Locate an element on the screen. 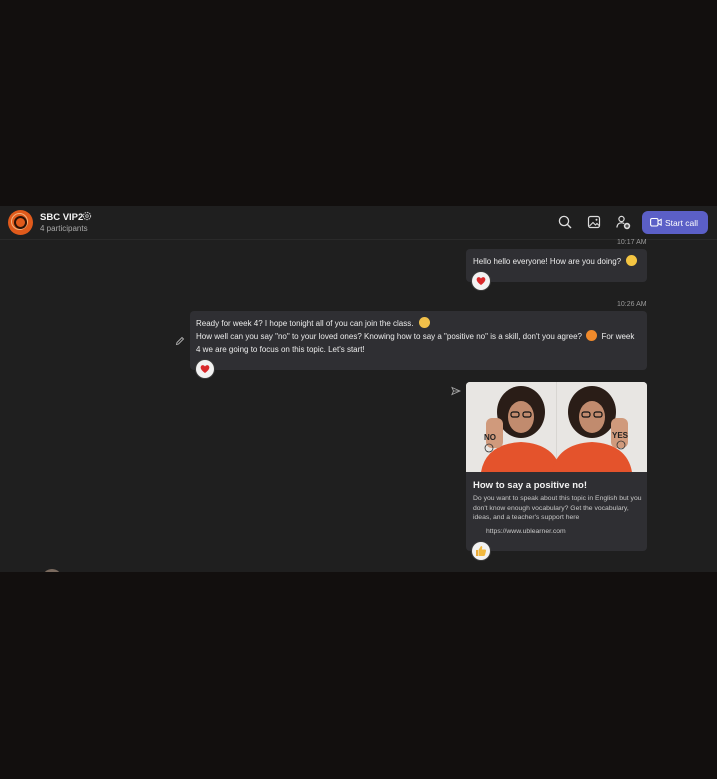 The height and width of the screenshot is (779, 717). add-people-icon is located at coordinates (623, 222).